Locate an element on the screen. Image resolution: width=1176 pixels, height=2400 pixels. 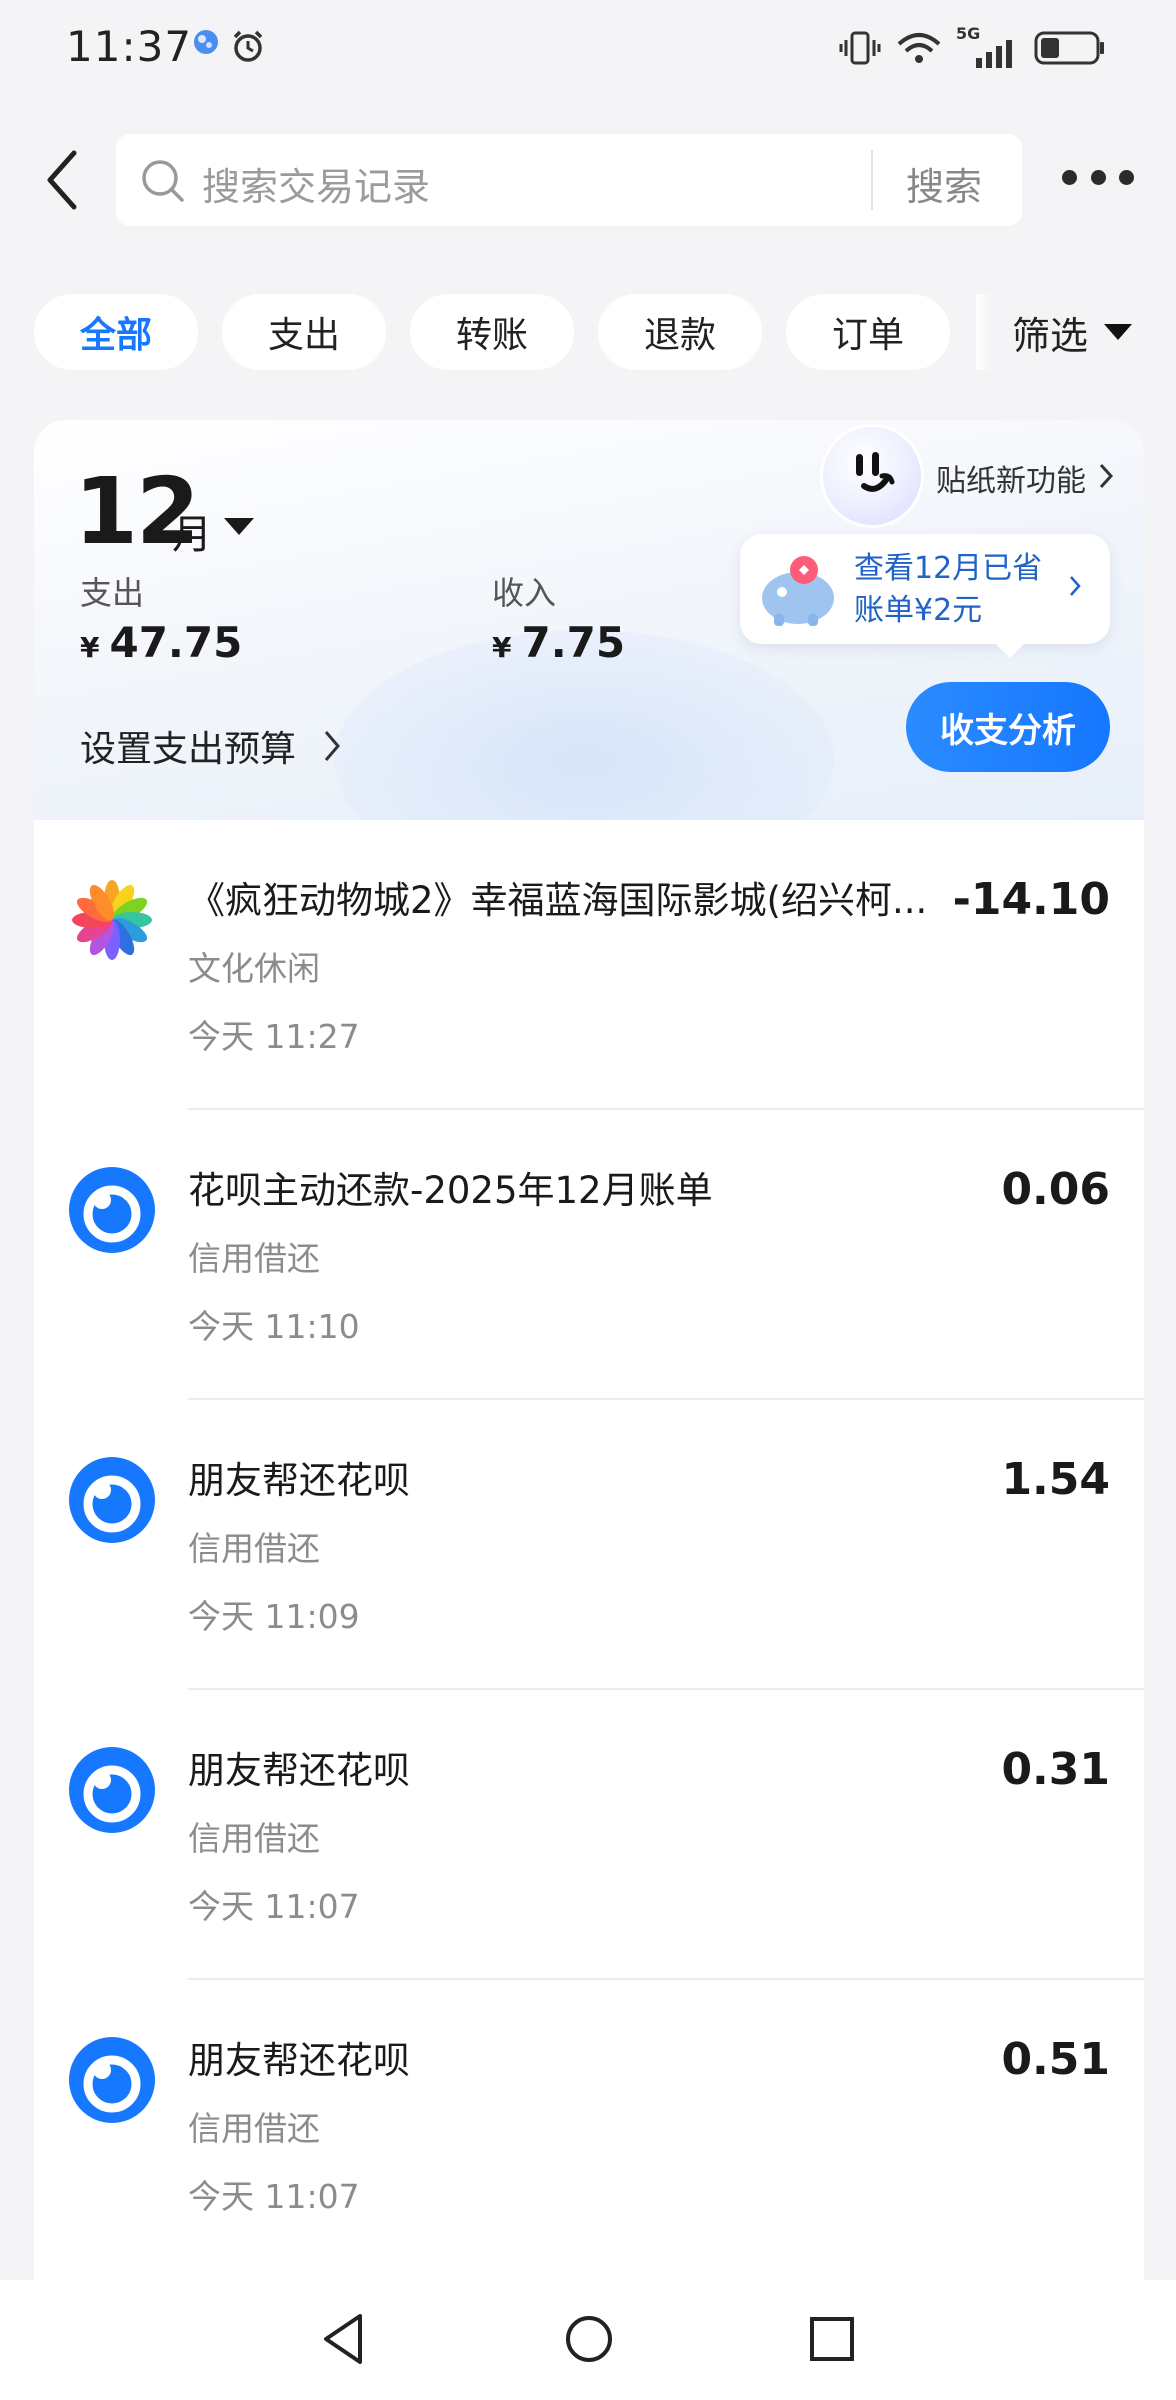
income-value: ¥7.75 is located at coordinates (558, 642).